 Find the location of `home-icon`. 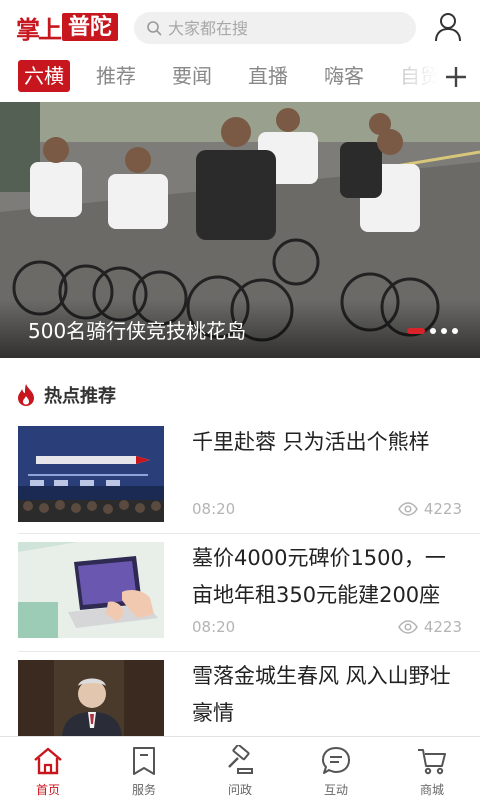

home-icon is located at coordinates (48, 761).